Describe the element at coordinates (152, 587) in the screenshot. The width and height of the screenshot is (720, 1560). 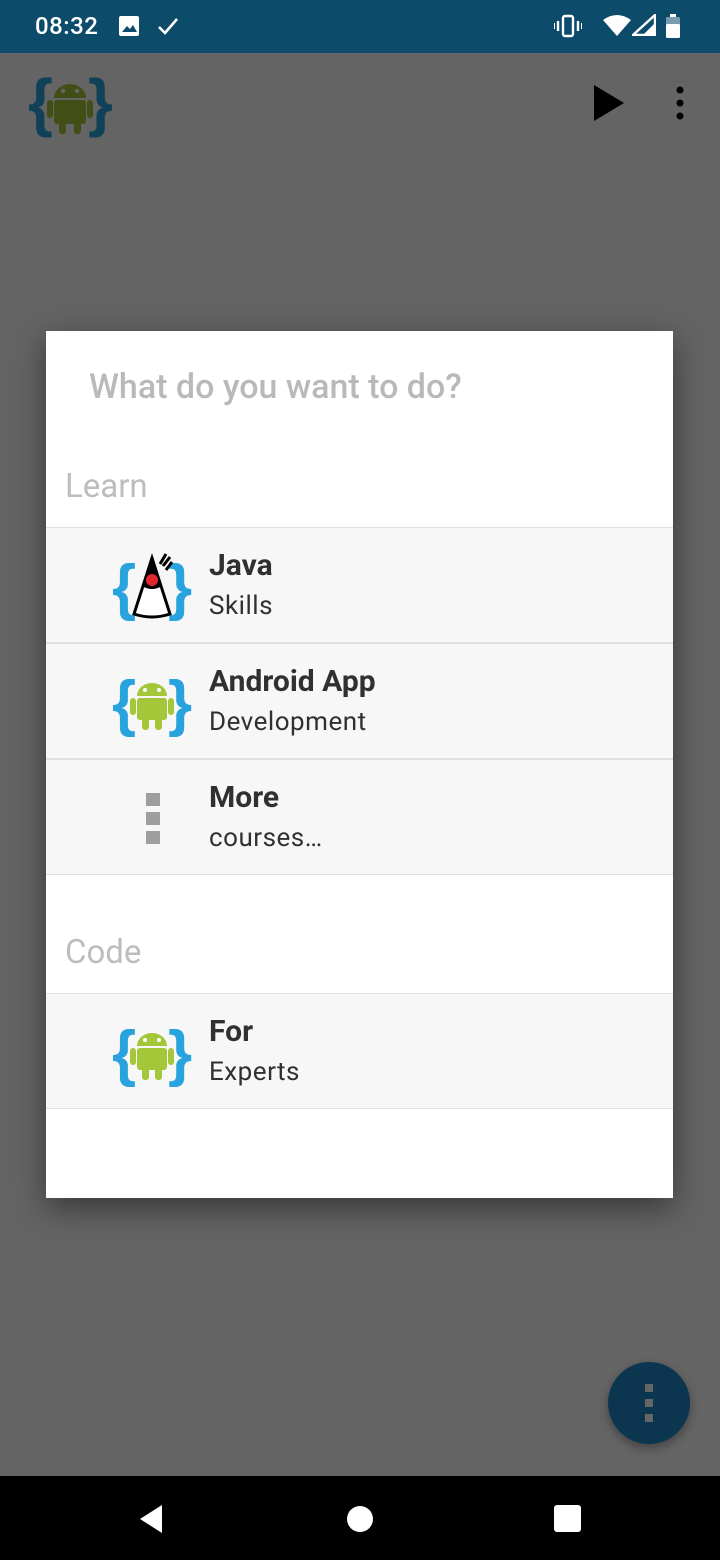
I see `java-duke-icon: { }` at that location.